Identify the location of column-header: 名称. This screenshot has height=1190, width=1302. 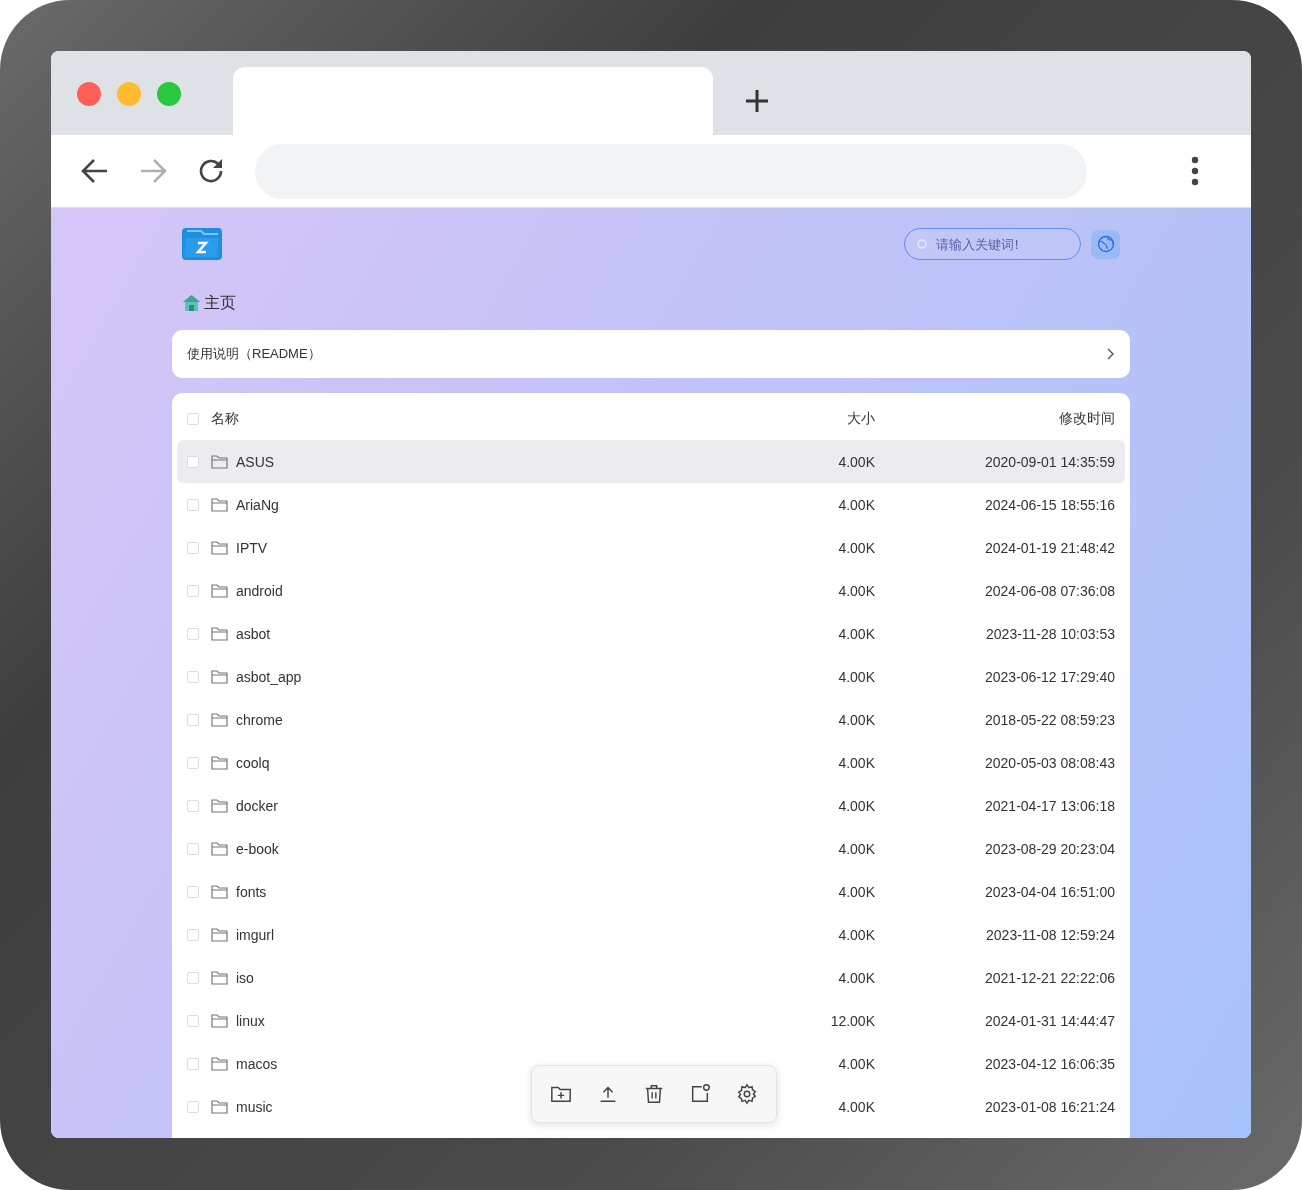
(469, 419).